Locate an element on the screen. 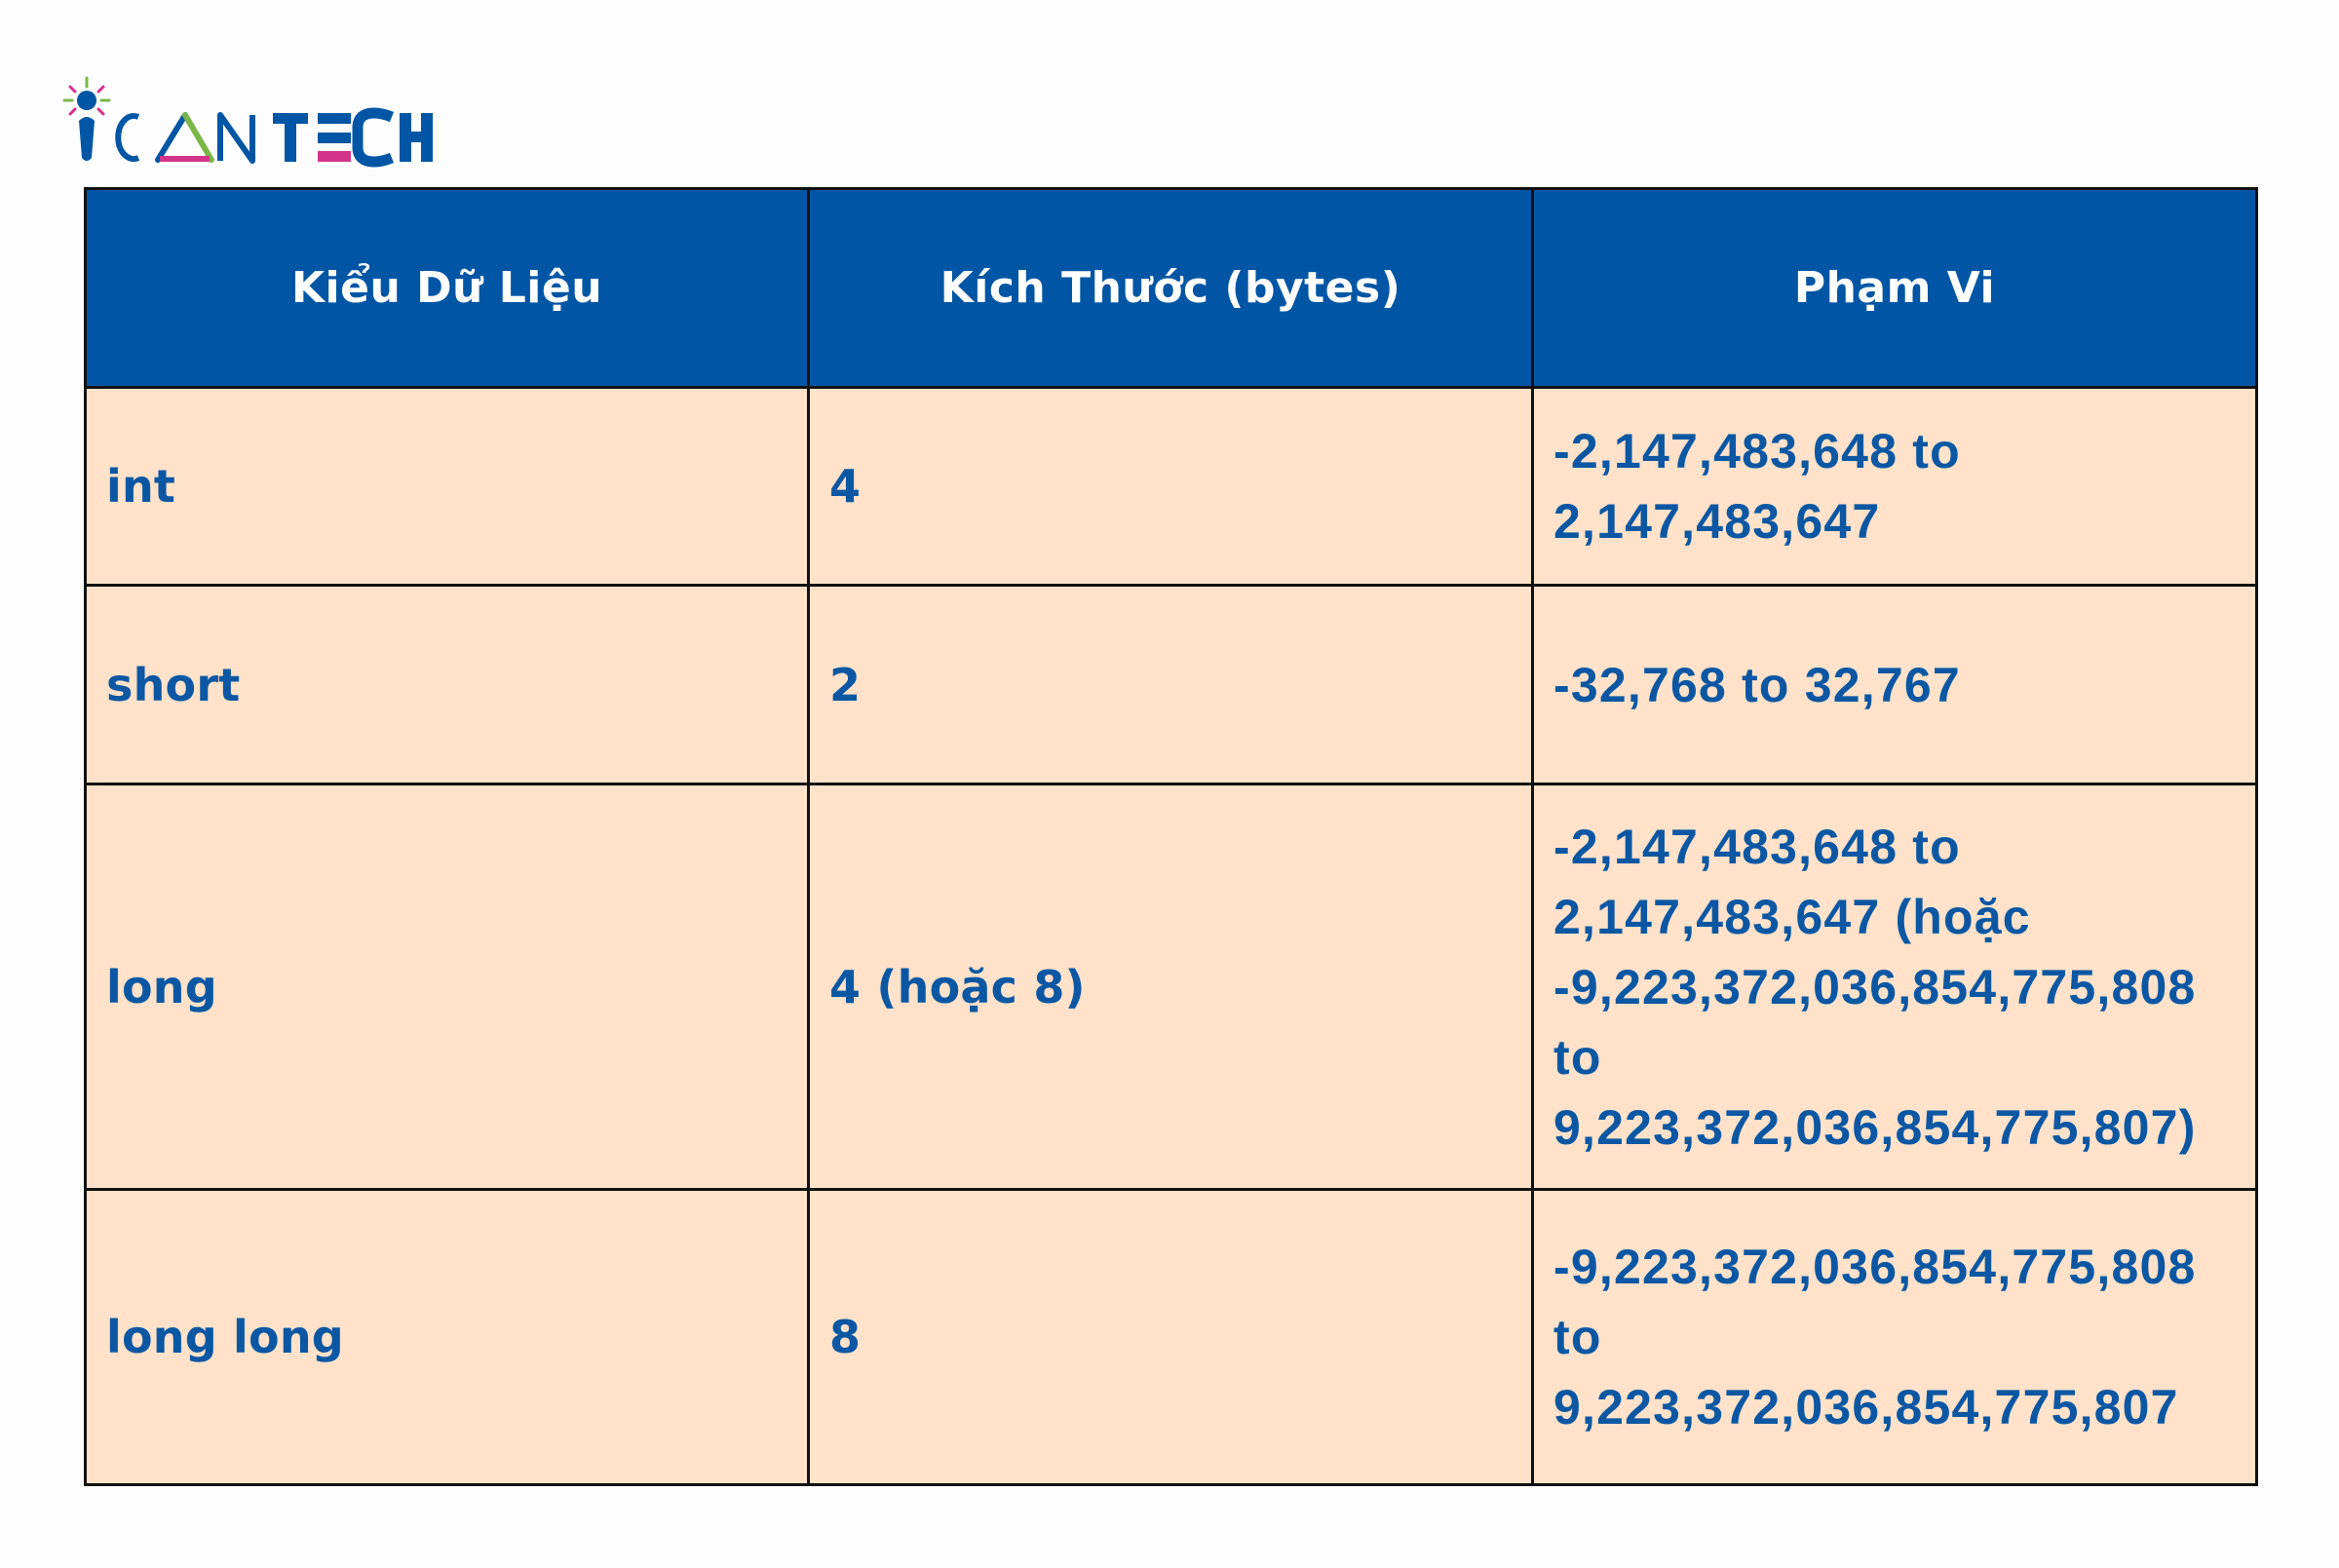  cell-size: 4 is located at coordinates (1170, 486).